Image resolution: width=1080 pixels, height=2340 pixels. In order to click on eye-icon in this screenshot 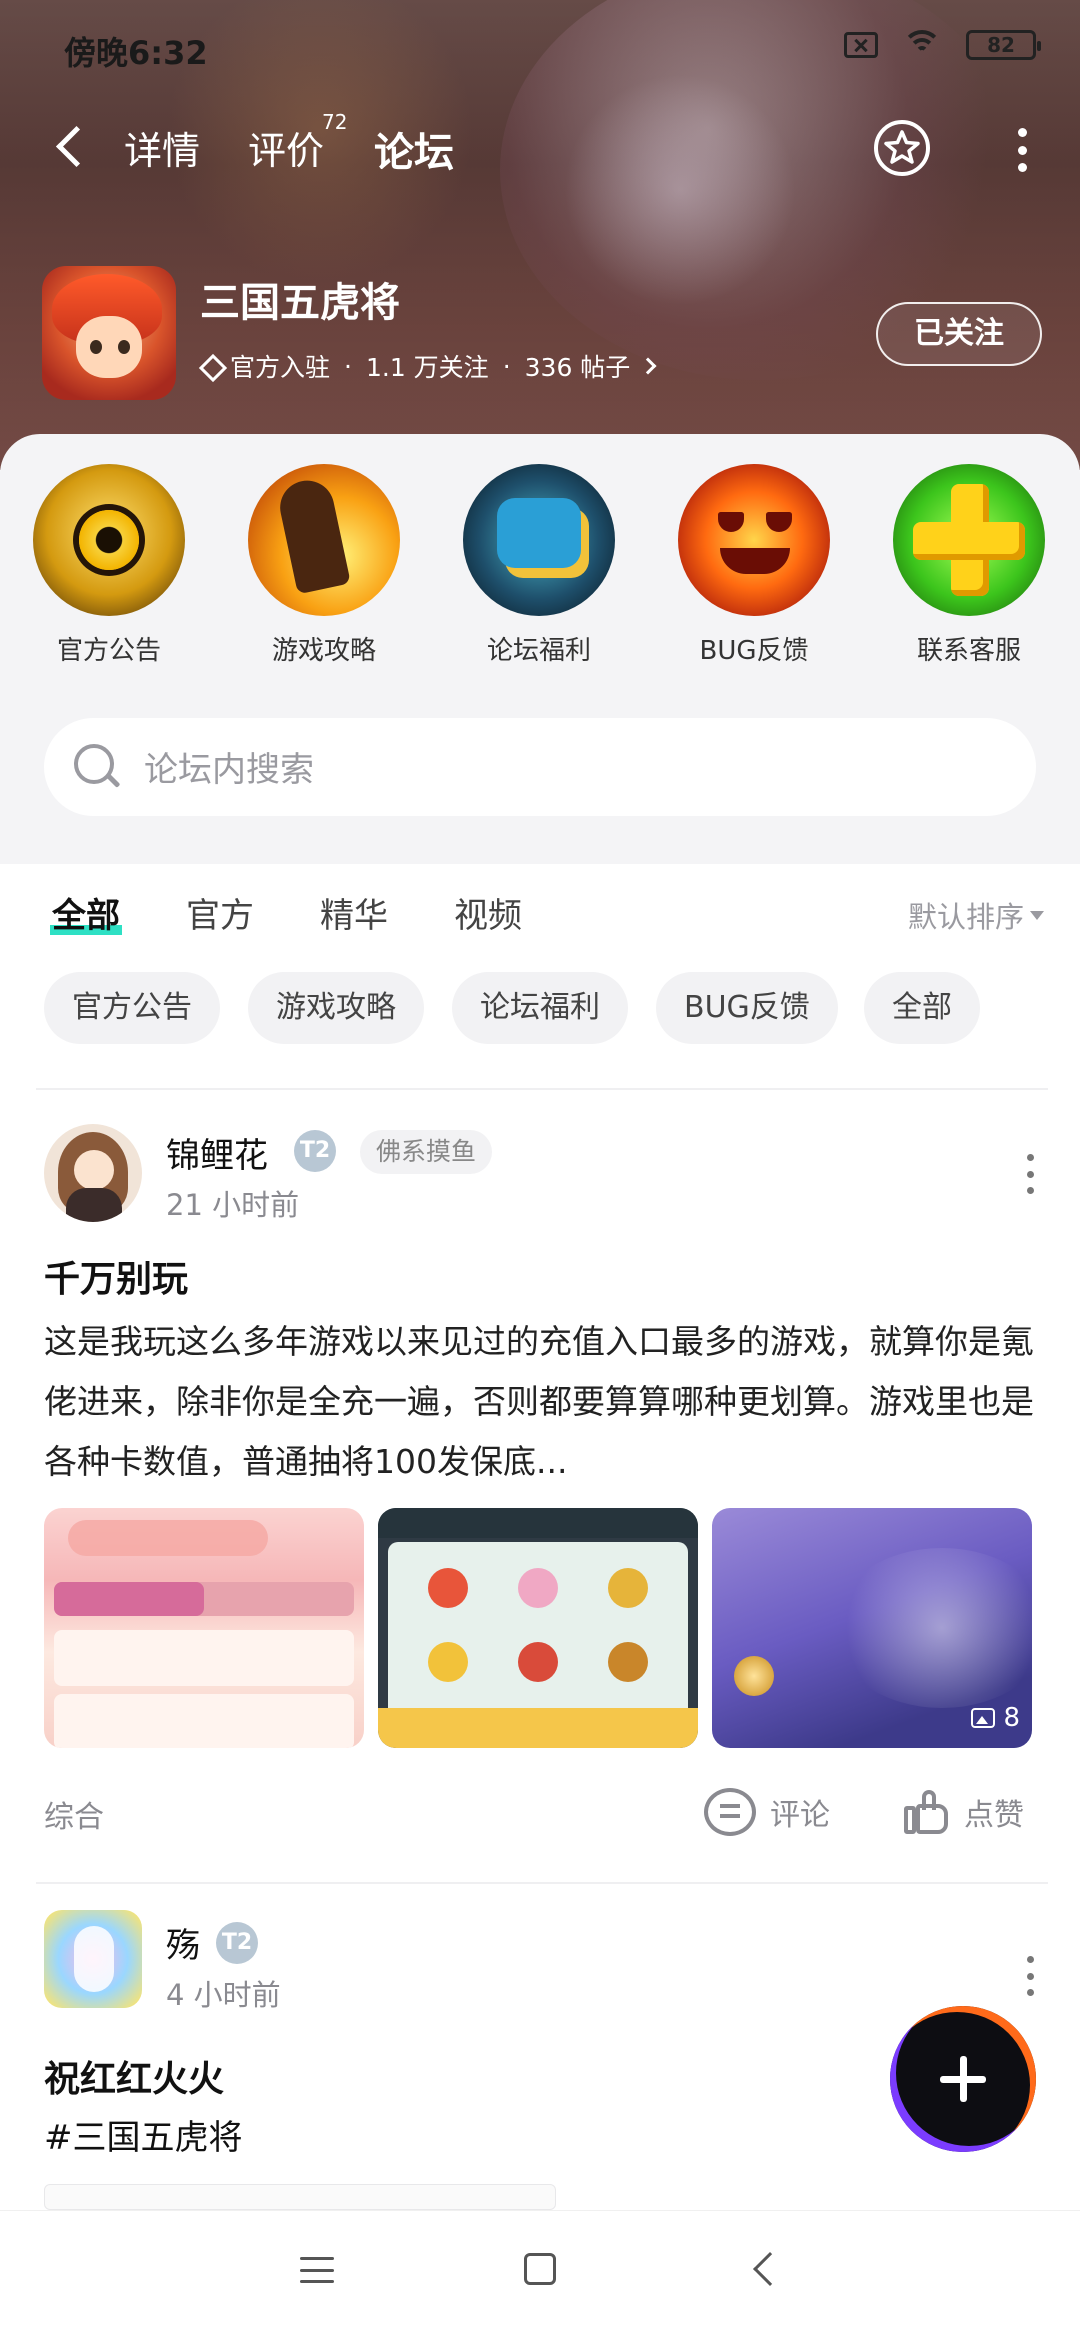, I will do `click(109, 540)`.